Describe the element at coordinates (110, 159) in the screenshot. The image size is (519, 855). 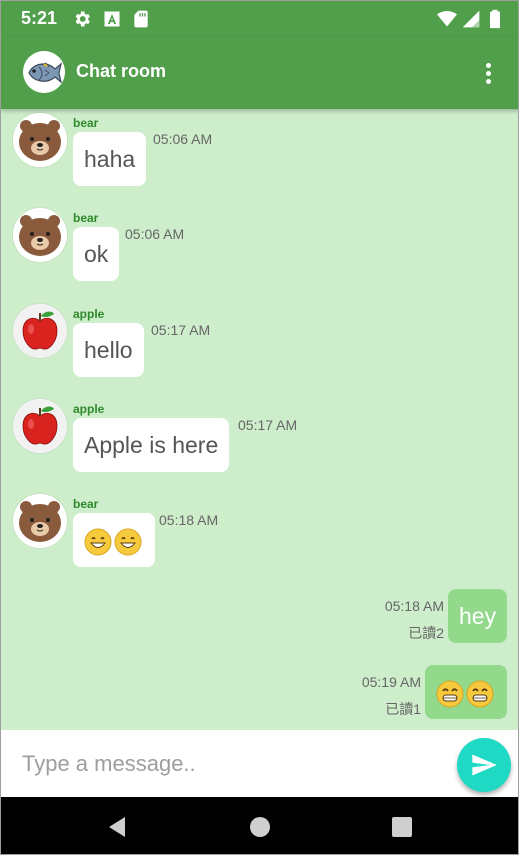
I see `message-bubble: haha` at that location.